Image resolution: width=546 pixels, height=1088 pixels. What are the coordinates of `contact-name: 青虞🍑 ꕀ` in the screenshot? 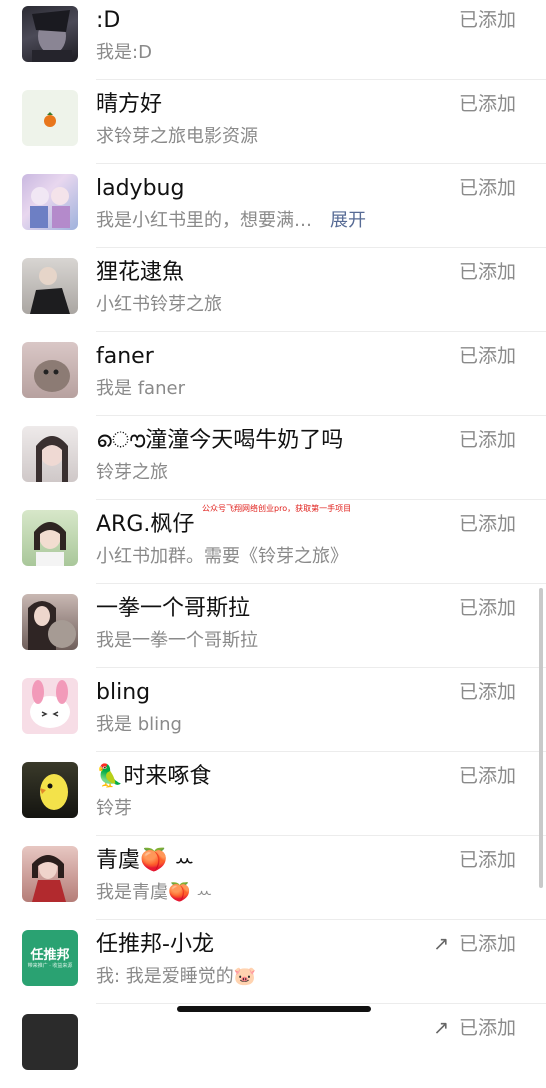 It's located at (145, 860).